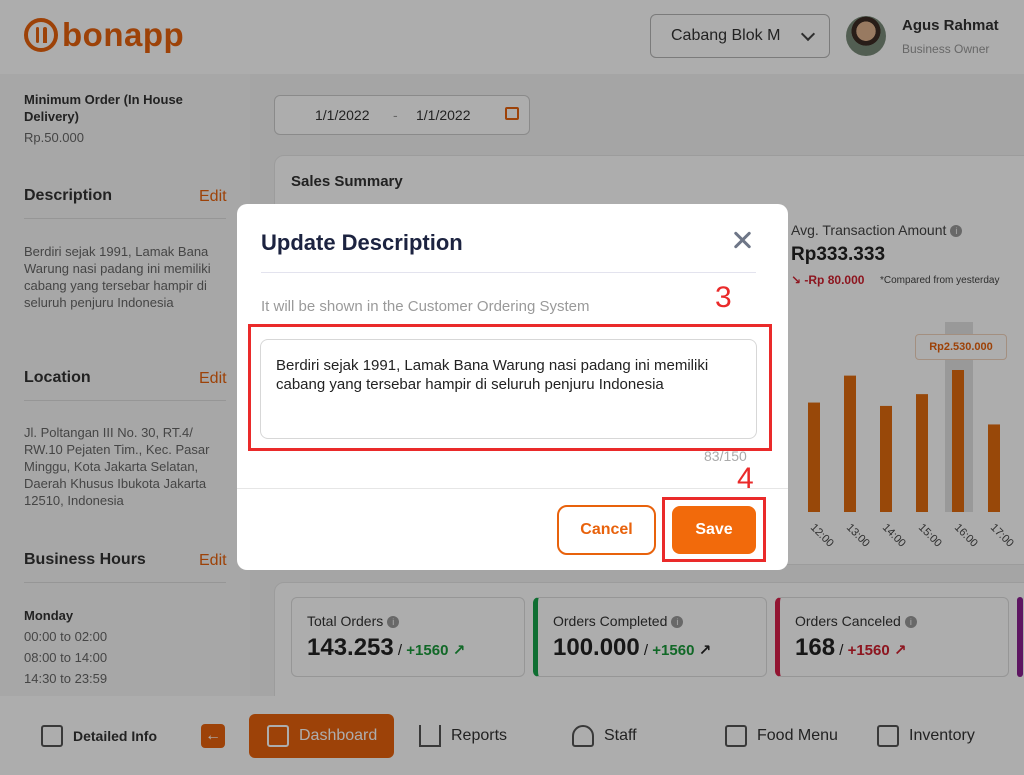  What do you see at coordinates (743, 240) in the screenshot?
I see `close-icon` at bounding box center [743, 240].